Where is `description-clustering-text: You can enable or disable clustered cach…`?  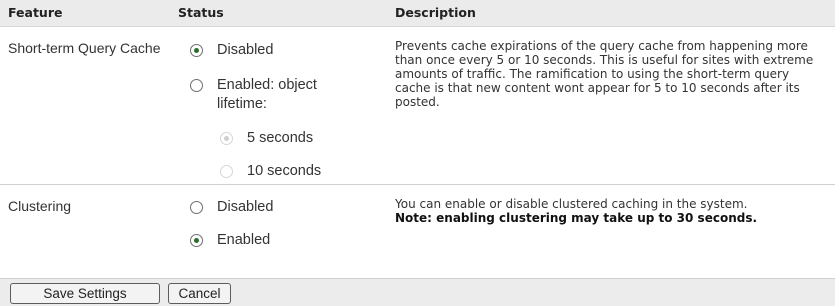
description-clustering-text: You can enable or disable clustered cach… is located at coordinates (571, 203).